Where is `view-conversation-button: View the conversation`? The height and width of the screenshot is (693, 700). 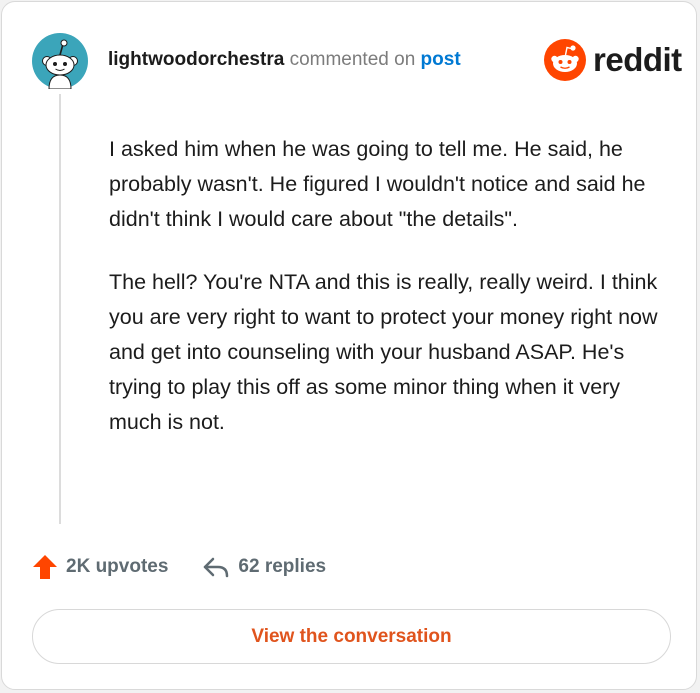 view-conversation-button: View the conversation is located at coordinates (351, 636).